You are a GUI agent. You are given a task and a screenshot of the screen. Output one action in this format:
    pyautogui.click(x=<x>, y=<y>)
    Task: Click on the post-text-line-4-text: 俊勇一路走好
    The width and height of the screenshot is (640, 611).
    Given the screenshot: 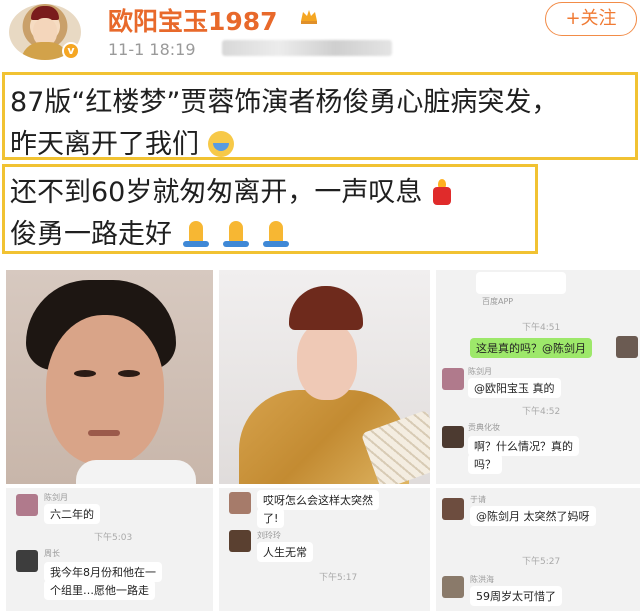 What is the action you would take?
    pyautogui.click(x=91, y=234)
    